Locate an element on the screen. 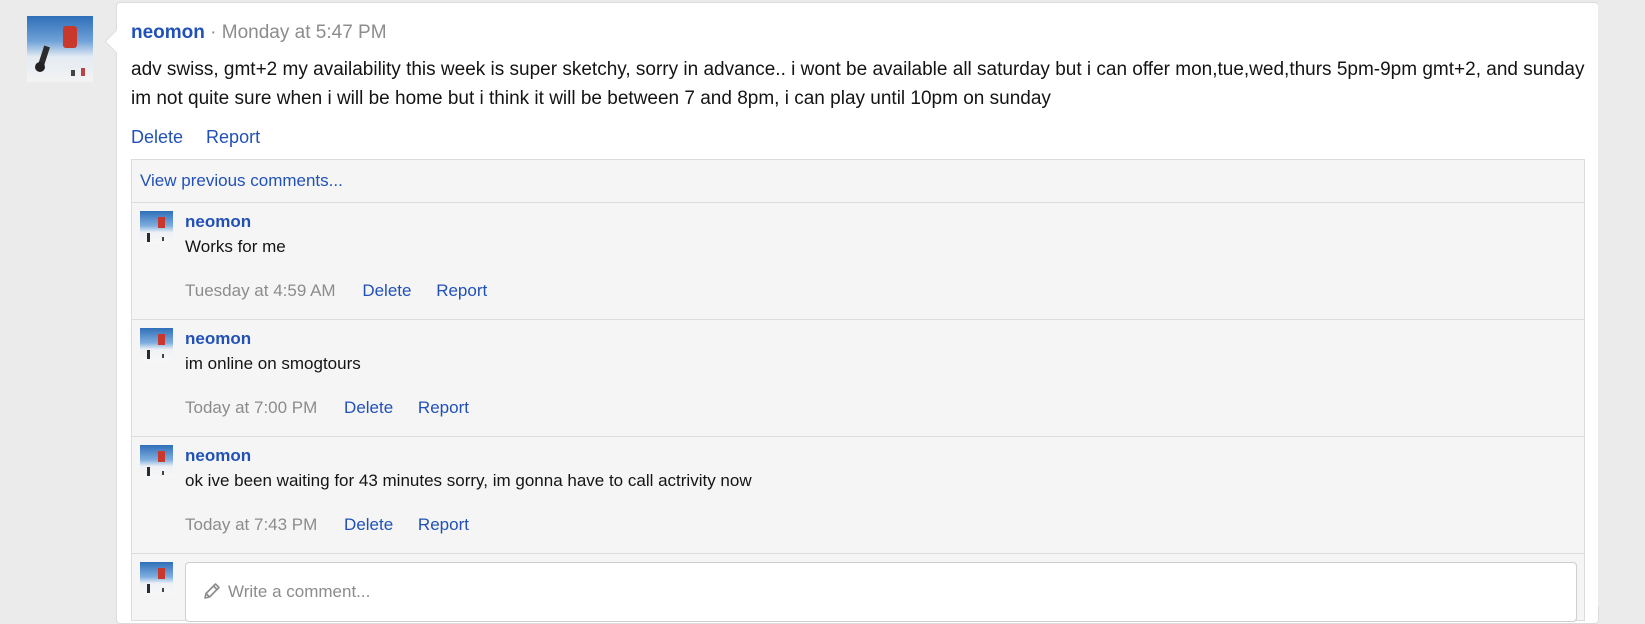 This screenshot has height=624, width=1645. comment-timestamp: Today at 7:00 PM is located at coordinates (251, 407).